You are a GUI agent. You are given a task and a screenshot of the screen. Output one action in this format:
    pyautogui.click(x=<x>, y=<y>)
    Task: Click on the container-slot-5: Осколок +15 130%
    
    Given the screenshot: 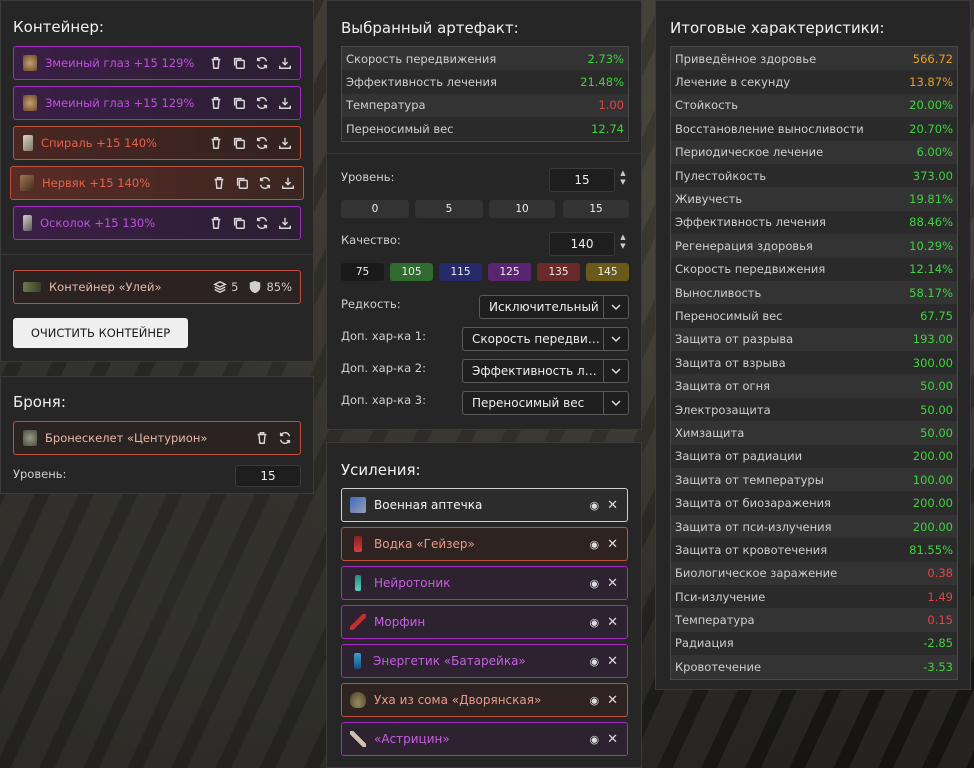 What is the action you would take?
    pyautogui.click(x=157, y=223)
    